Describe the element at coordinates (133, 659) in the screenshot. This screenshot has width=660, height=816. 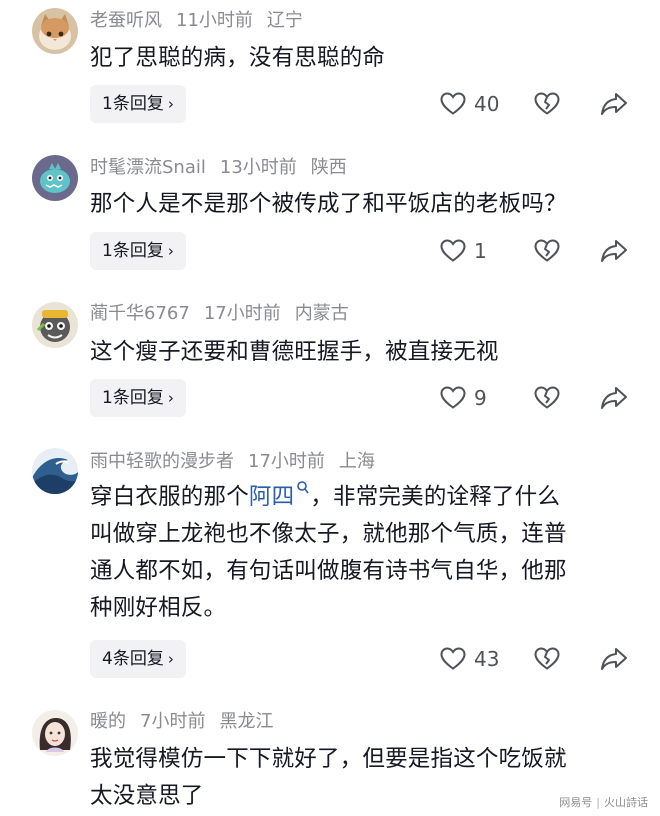
I see `replies-label: 4条回复` at that location.